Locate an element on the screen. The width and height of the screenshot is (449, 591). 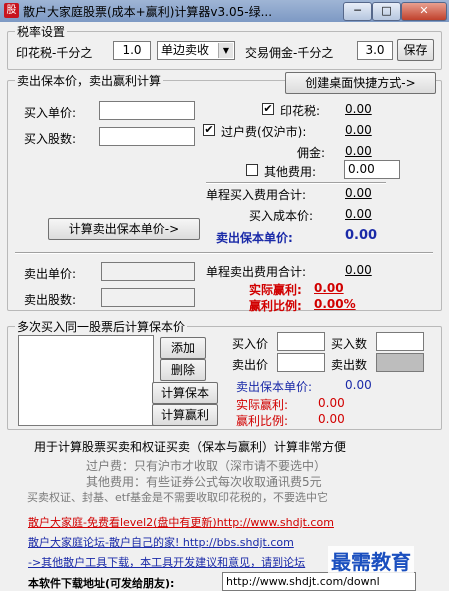
sell-qty-input is located at coordinates (148, 297).